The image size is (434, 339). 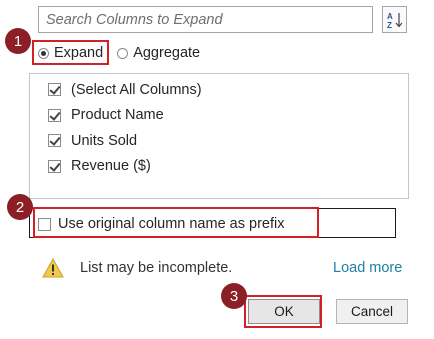 I want to click on step-badge-1: 1, so click(x=18, y=41).